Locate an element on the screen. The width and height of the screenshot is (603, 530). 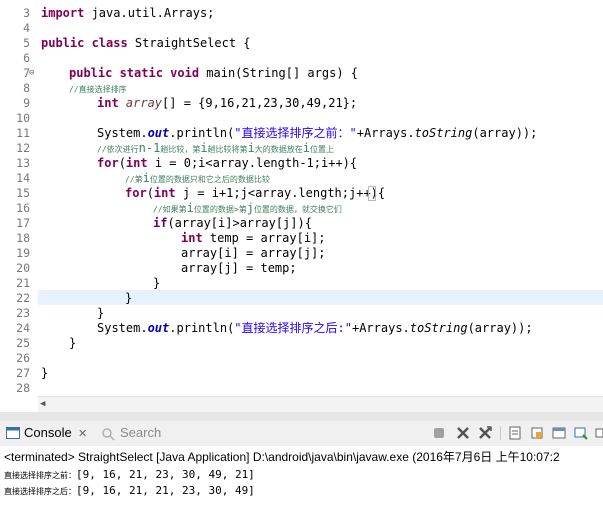
code-line: for(int i = 0;i<array.length-1;i++){ is located at coordinates (227, 163).